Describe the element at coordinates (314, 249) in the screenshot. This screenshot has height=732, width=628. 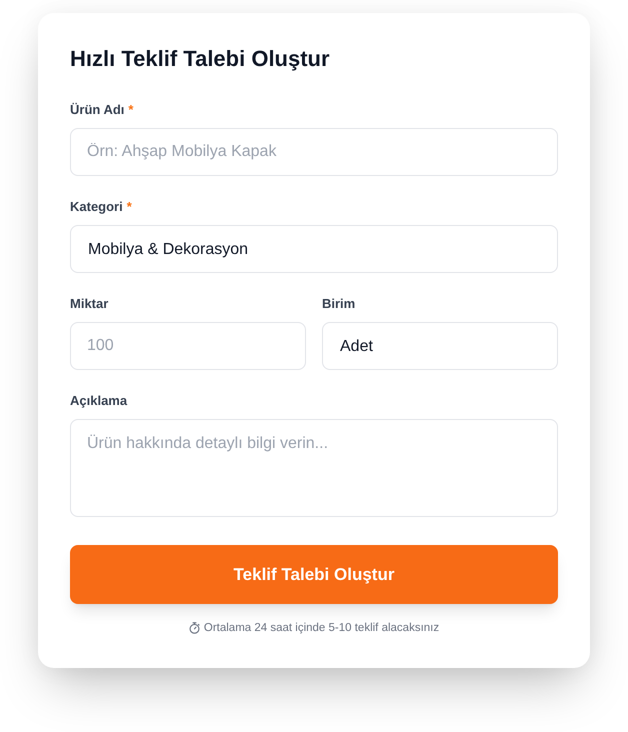
I see `select-field: Mobilya & Dekorasyon` at that location.